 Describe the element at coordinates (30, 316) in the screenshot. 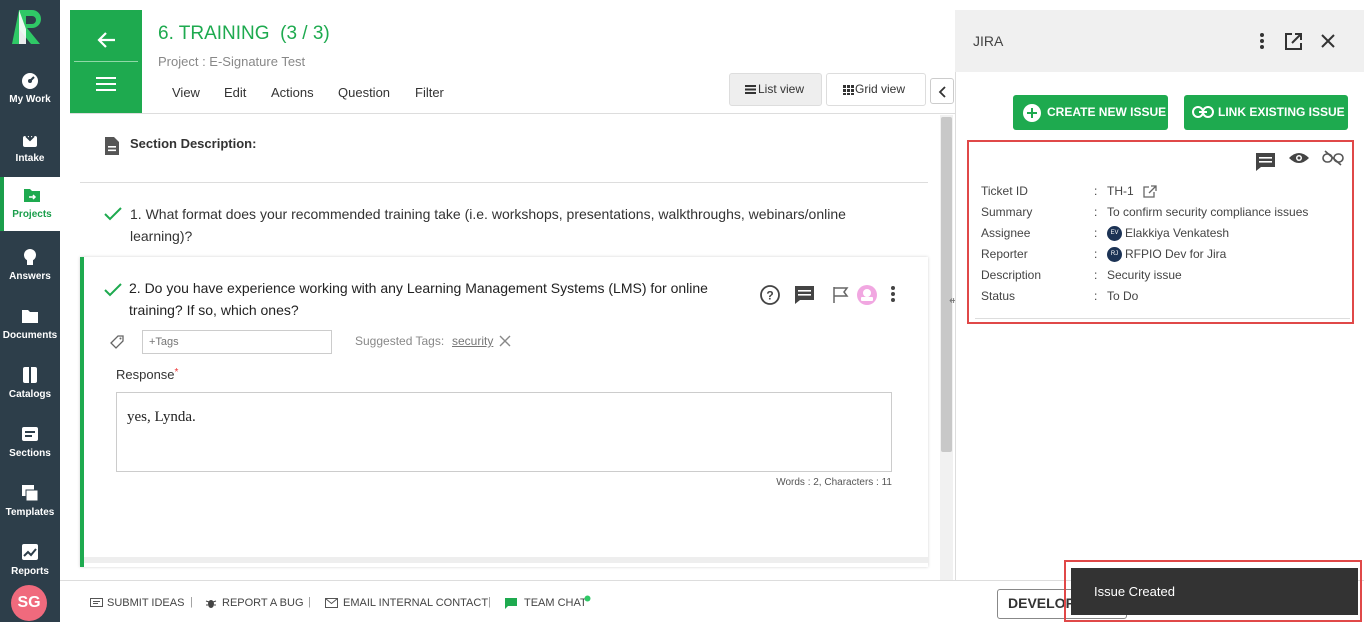

I see `documents-icon` at that location.